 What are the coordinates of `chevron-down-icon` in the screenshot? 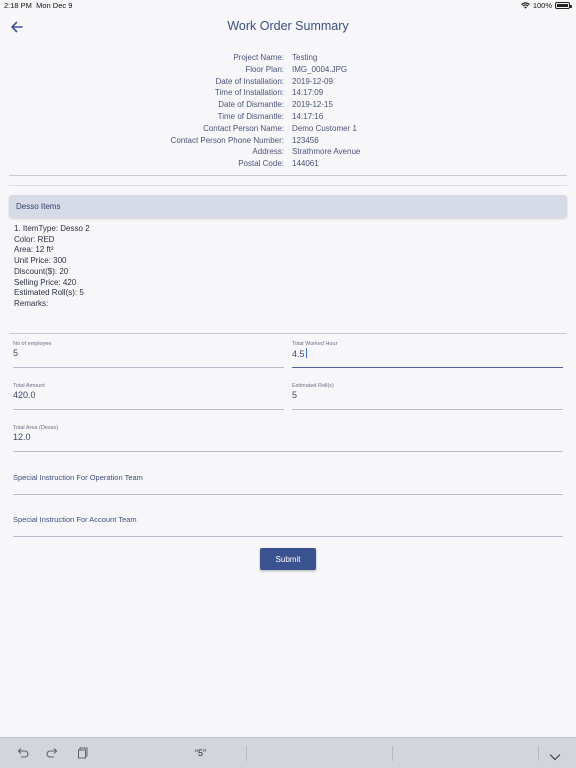 It's located at (555, 757).